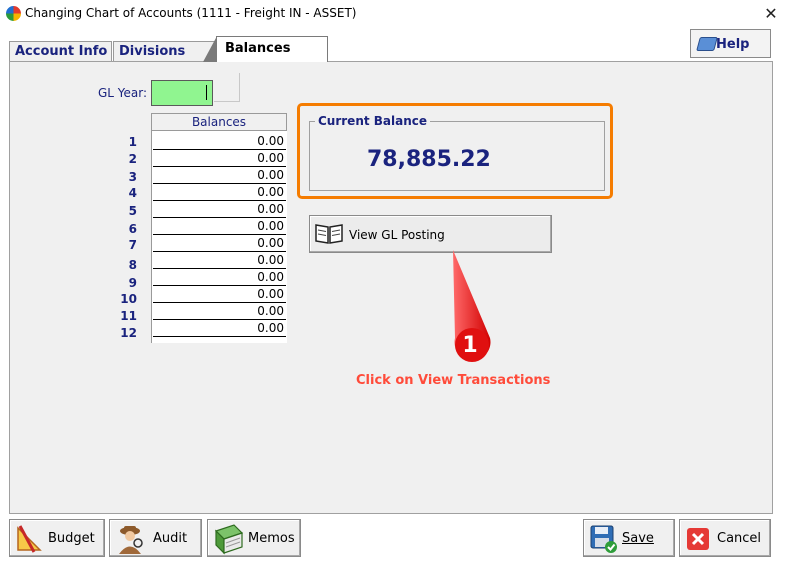  What do you see at coordinates (258, 48) in the screenshot?
I see `tab-balances-label: Balances` at bounding box center [258, 48].